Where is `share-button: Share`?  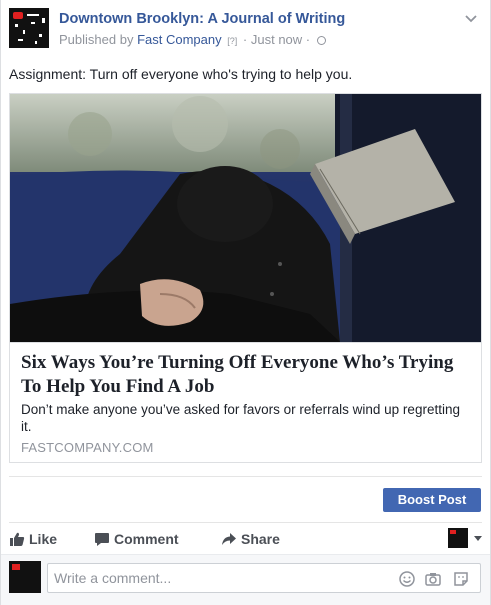 share-button: Share is located at coordinates (250, 539).